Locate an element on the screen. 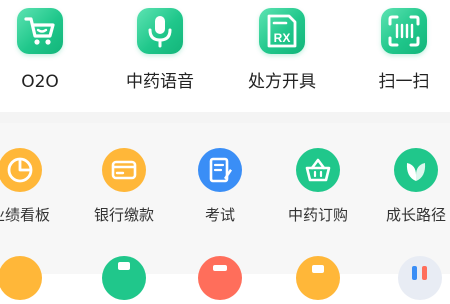 The width and height of the screenshot is (450, 304). bank-payment-item: 银行缴款 is located at coordinates (124, 193).